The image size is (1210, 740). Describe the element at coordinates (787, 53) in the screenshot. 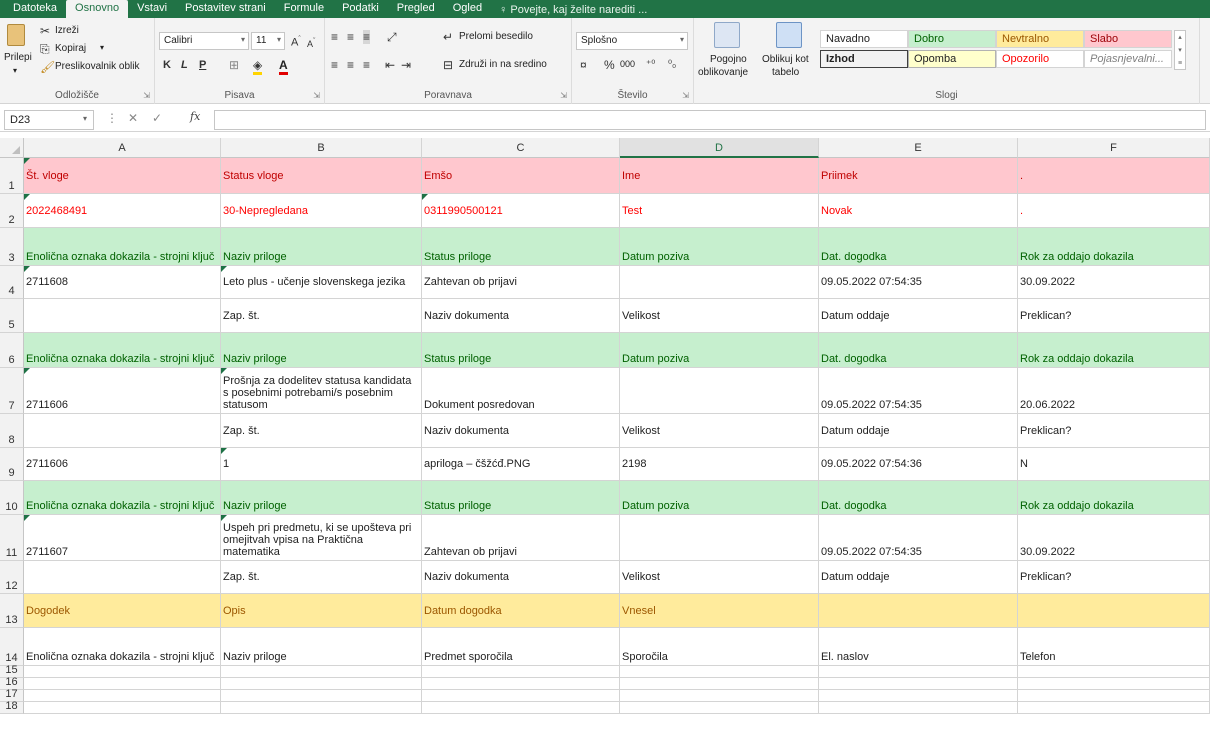

I see `format-as-table-button: Oblikuj kot tabelo` at that location.